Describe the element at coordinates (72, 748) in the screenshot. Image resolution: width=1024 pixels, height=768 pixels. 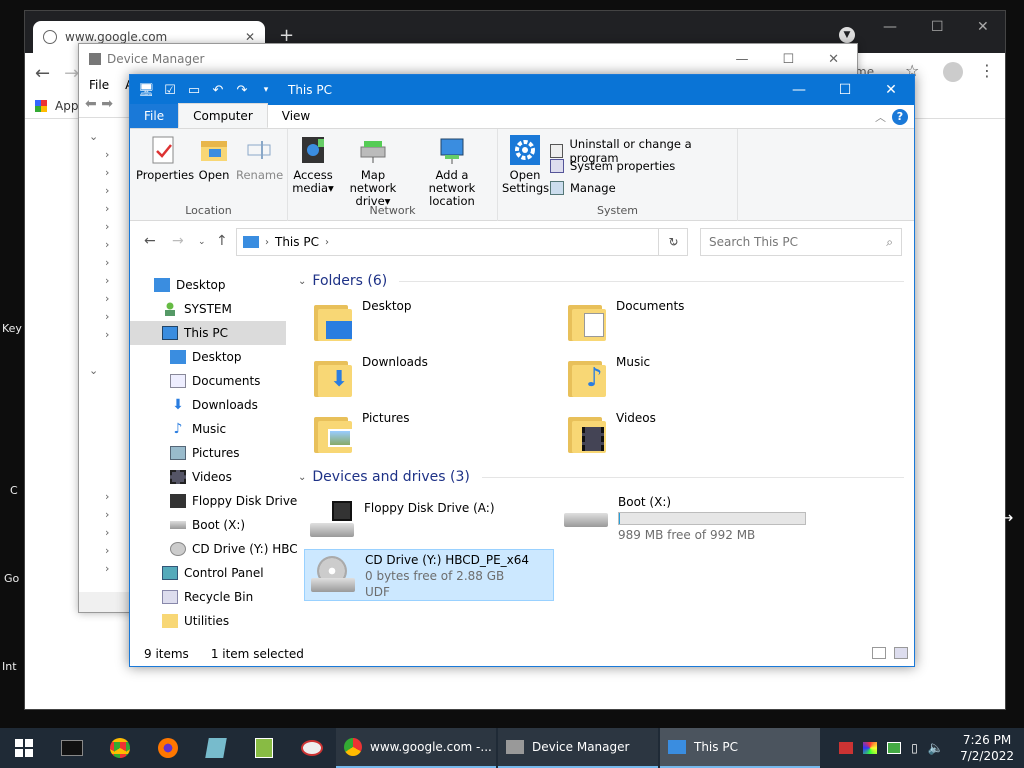
I see `taskbar-terminal` at that location.